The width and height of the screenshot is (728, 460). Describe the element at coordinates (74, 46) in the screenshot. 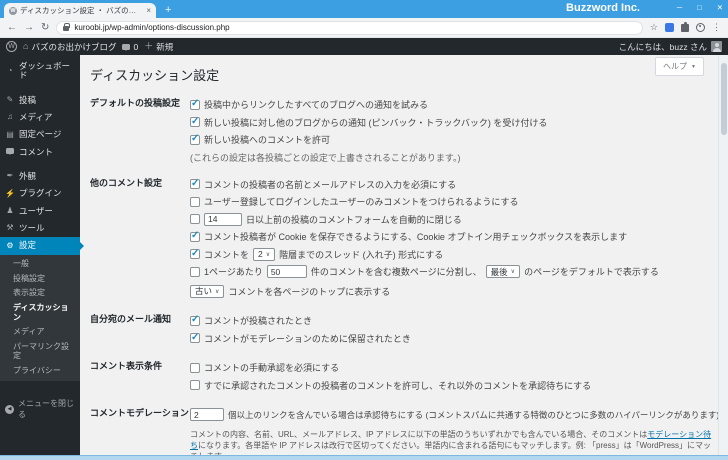

I see `site-name: バズのお出かけブログ` at that location.